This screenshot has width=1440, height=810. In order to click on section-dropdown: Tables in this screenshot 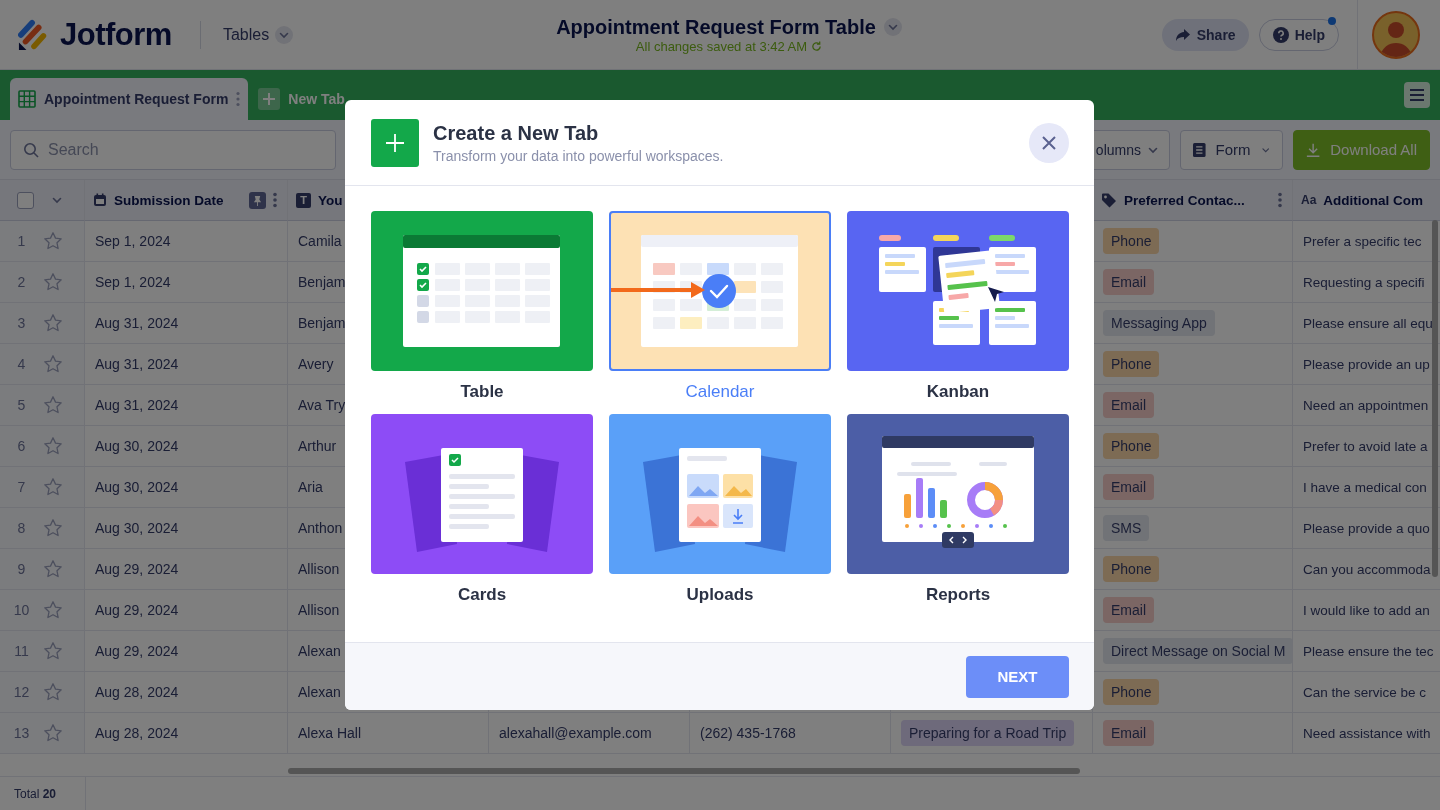, I will do `click(258, 34)`.